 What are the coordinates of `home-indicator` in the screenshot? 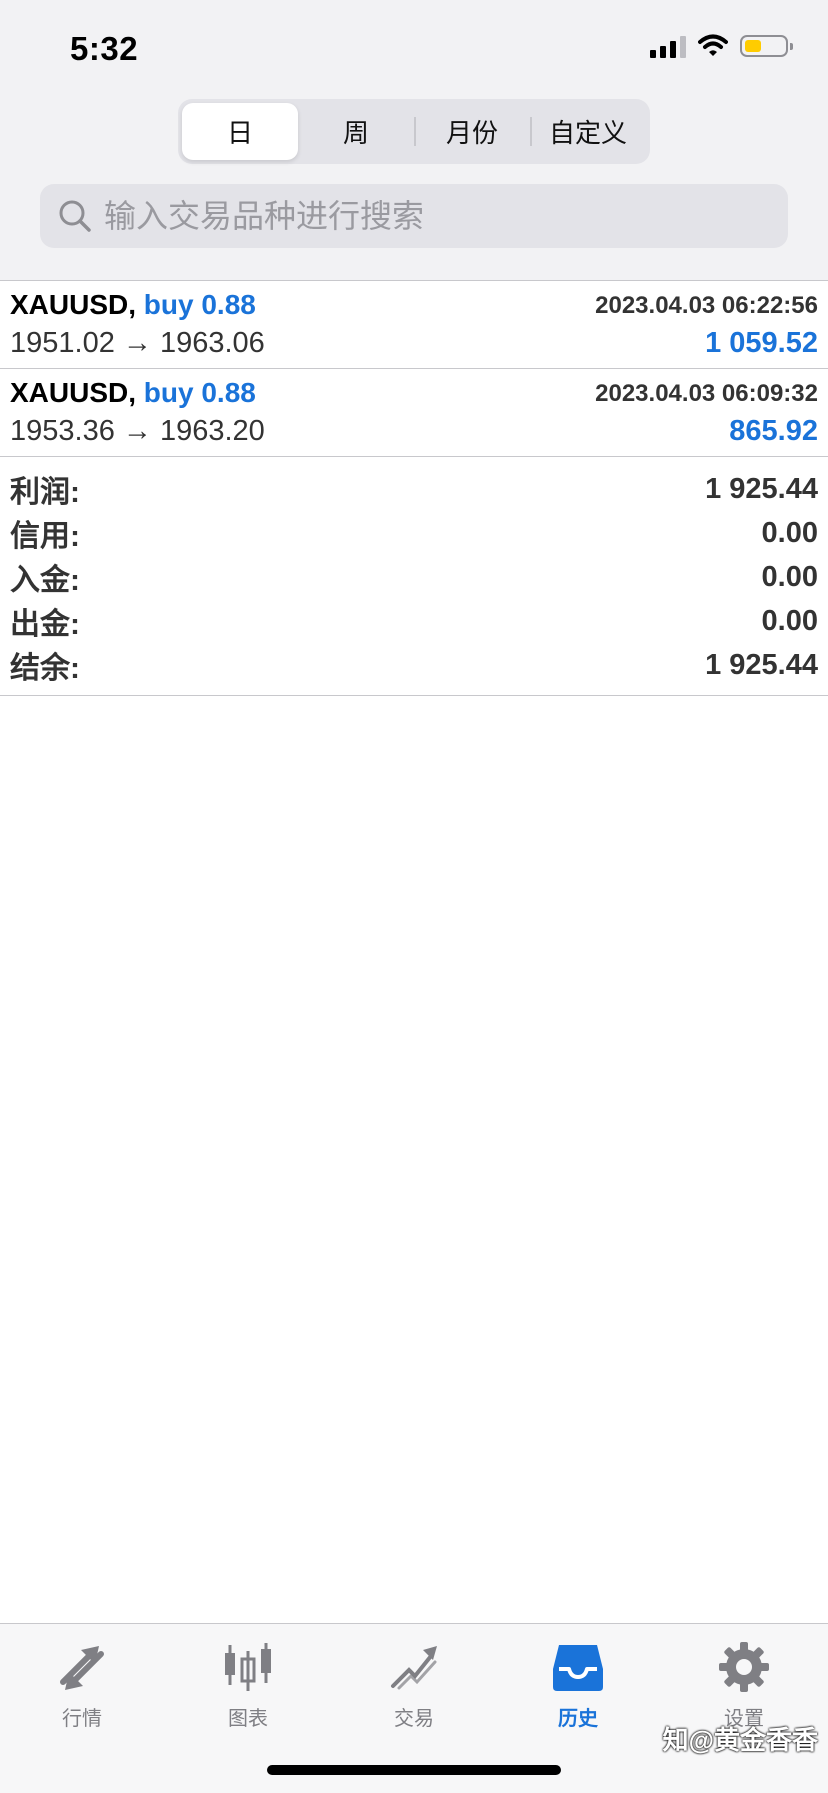 It's located at (414, 1770).